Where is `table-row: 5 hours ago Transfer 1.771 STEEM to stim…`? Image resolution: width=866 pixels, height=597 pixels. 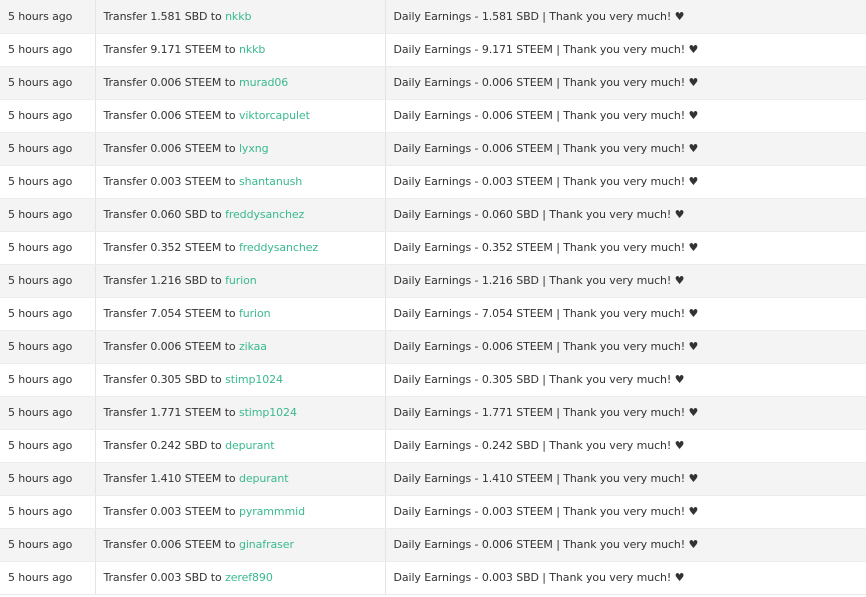
table-row: 5 hours ago Transfer 1.771 STEEM to stim… is located at coordinates (433, 413).